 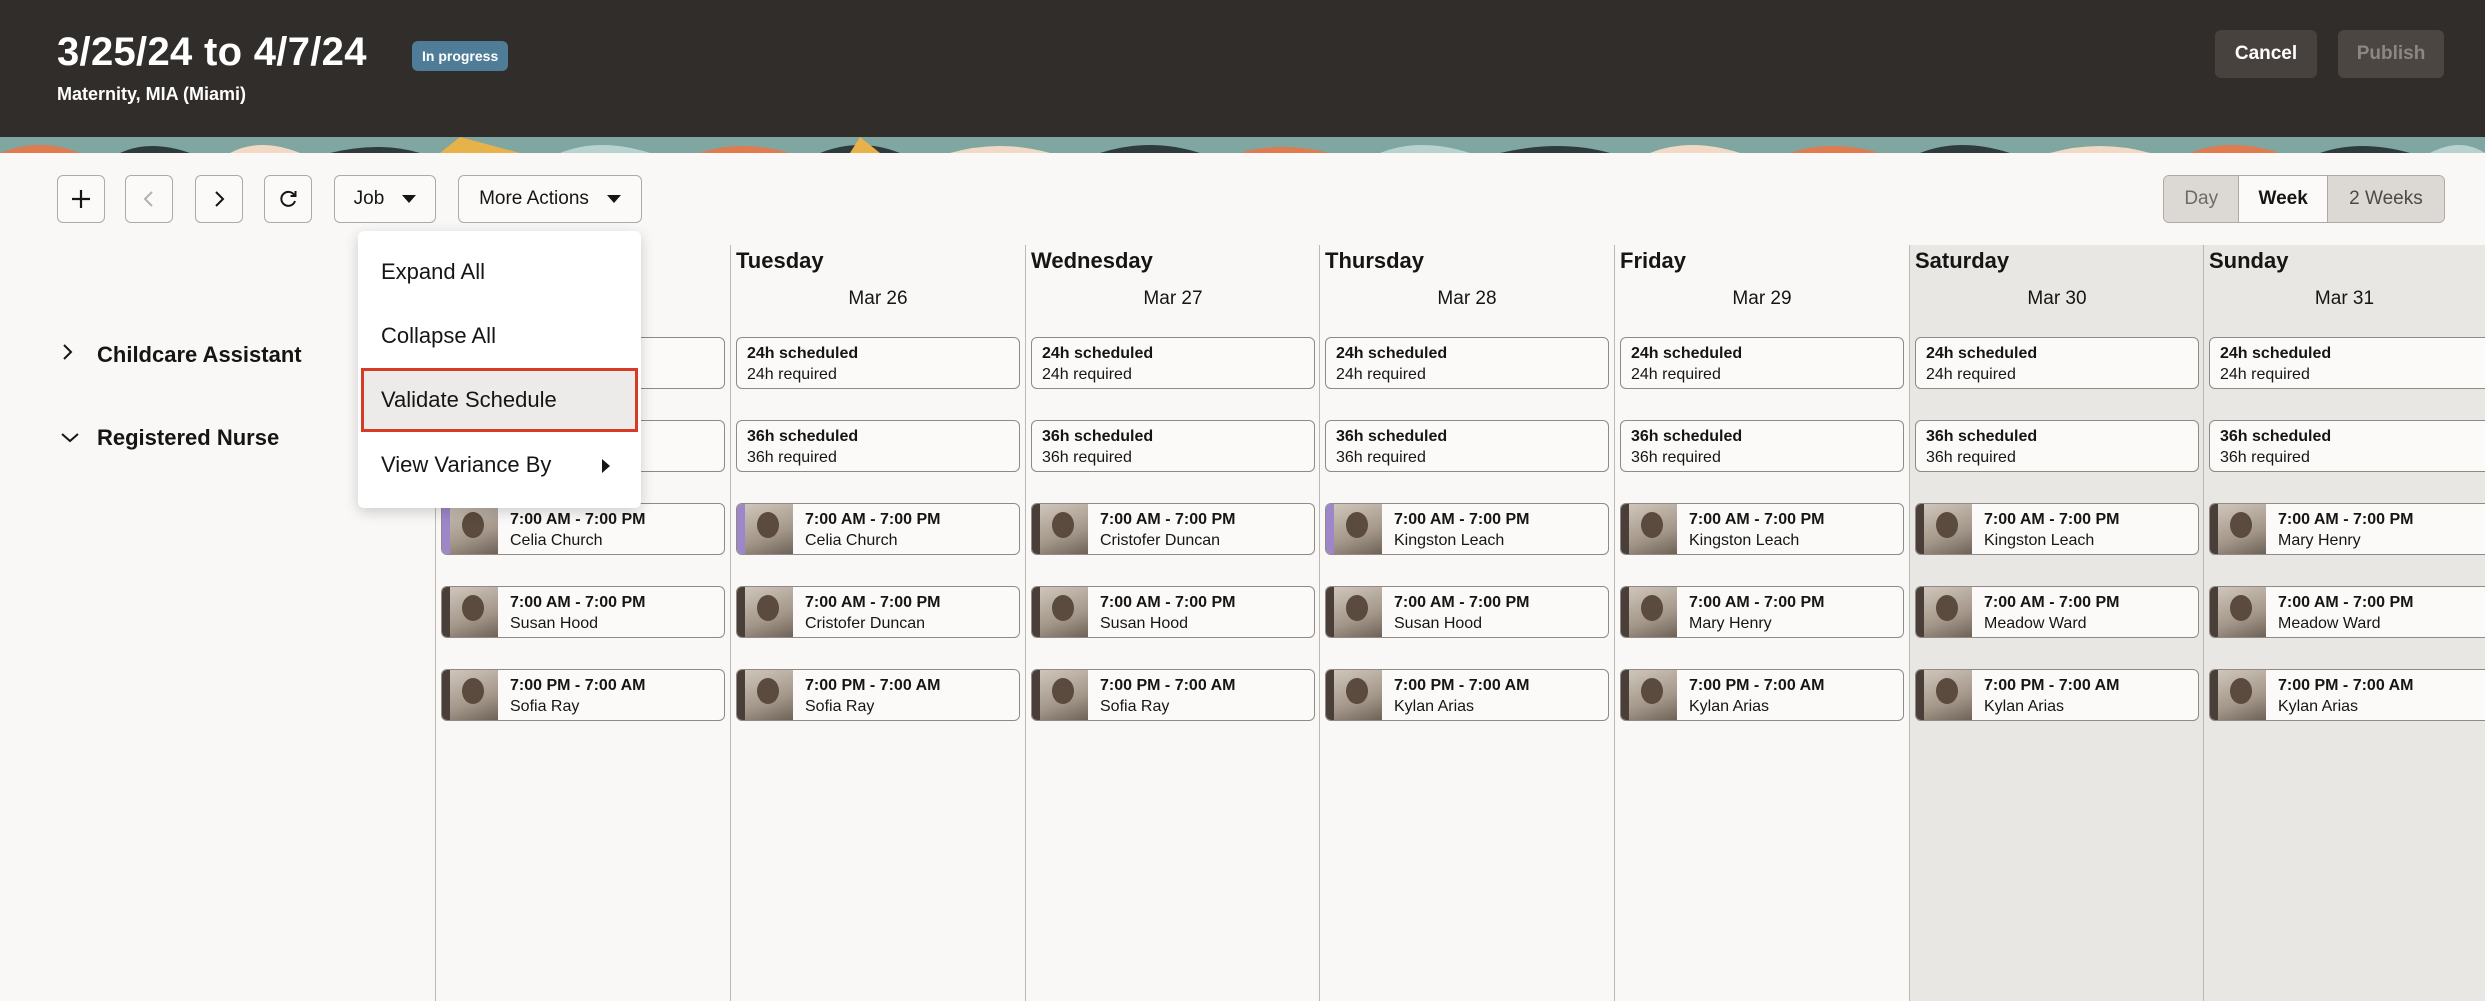 I want to click on view-2weeks-button: 2 Weeks, so click(x=2385, y=199).